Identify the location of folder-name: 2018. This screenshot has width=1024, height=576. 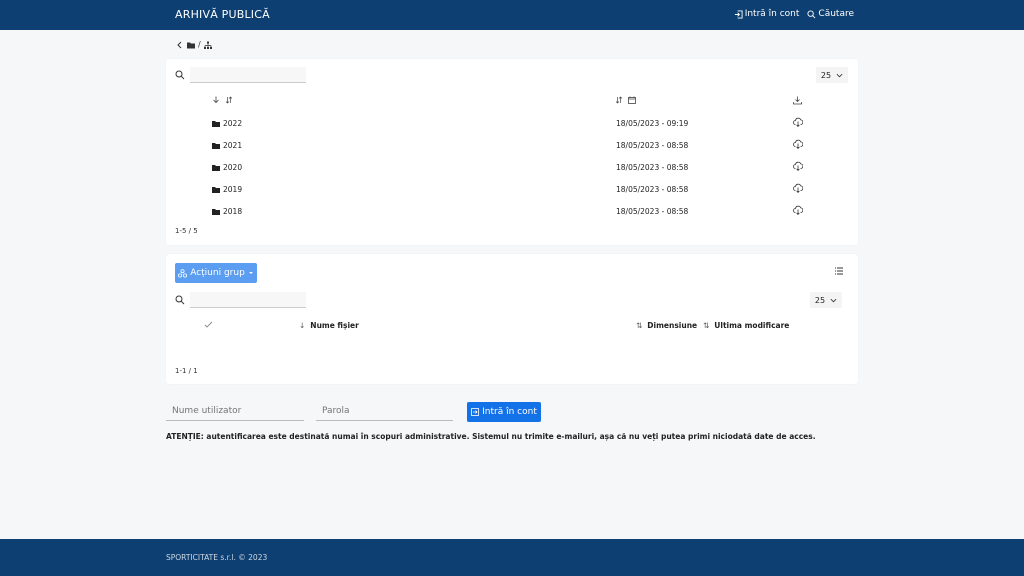
(227, 211).